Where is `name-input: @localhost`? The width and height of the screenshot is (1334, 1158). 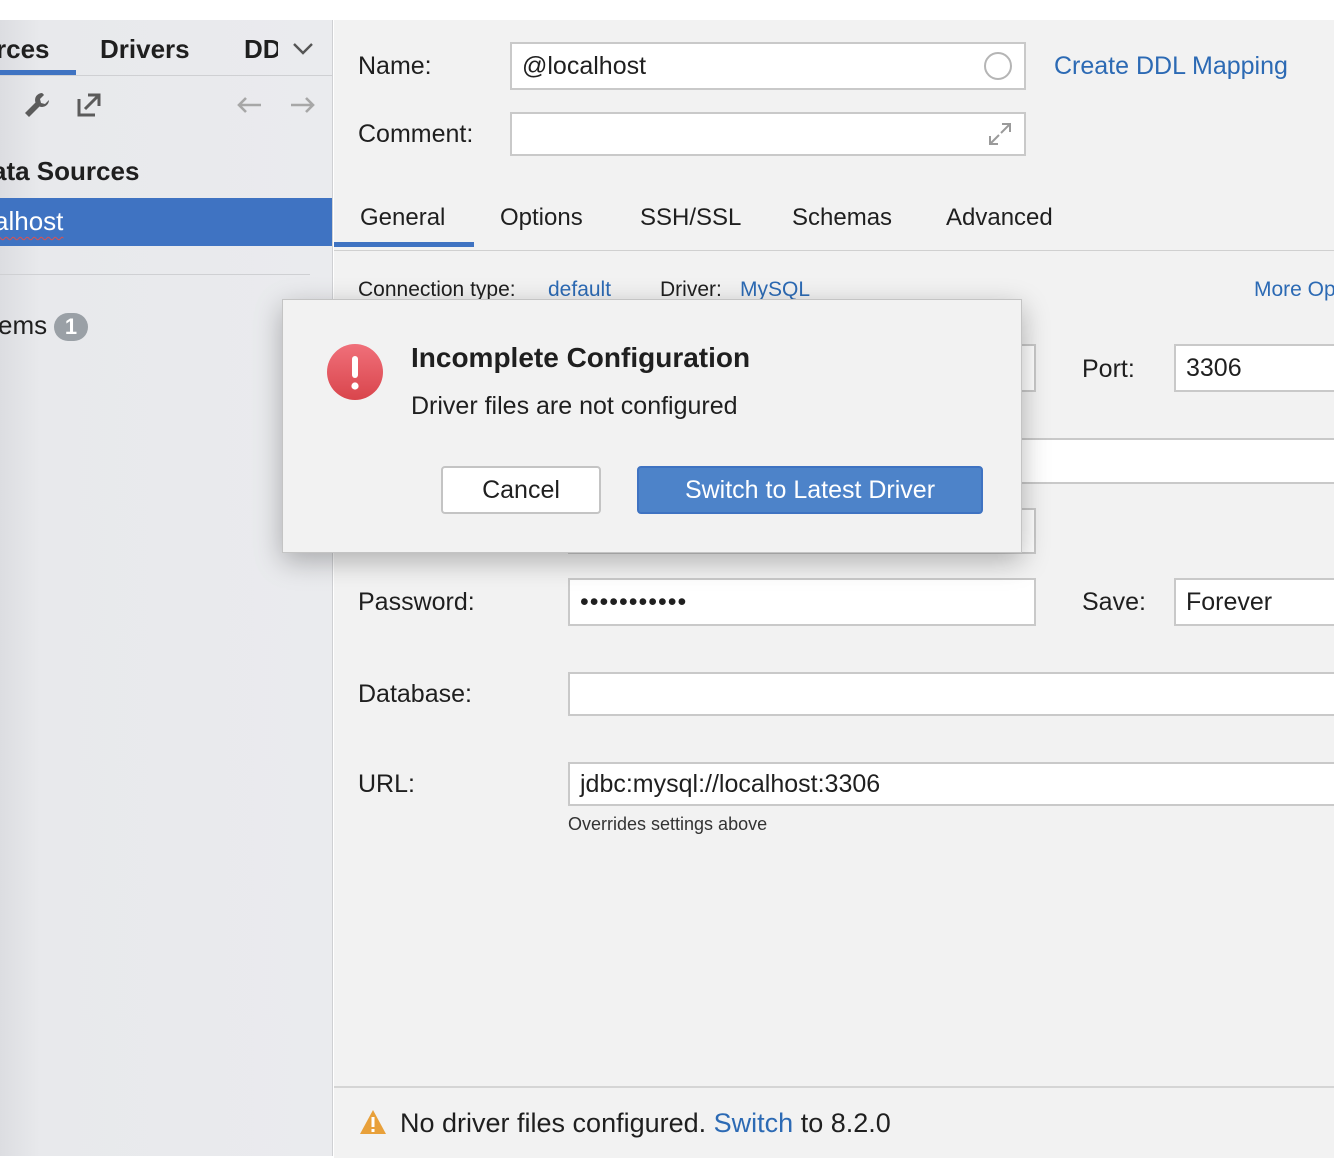
name-input: @localhost is located at coordinates (768, 66).